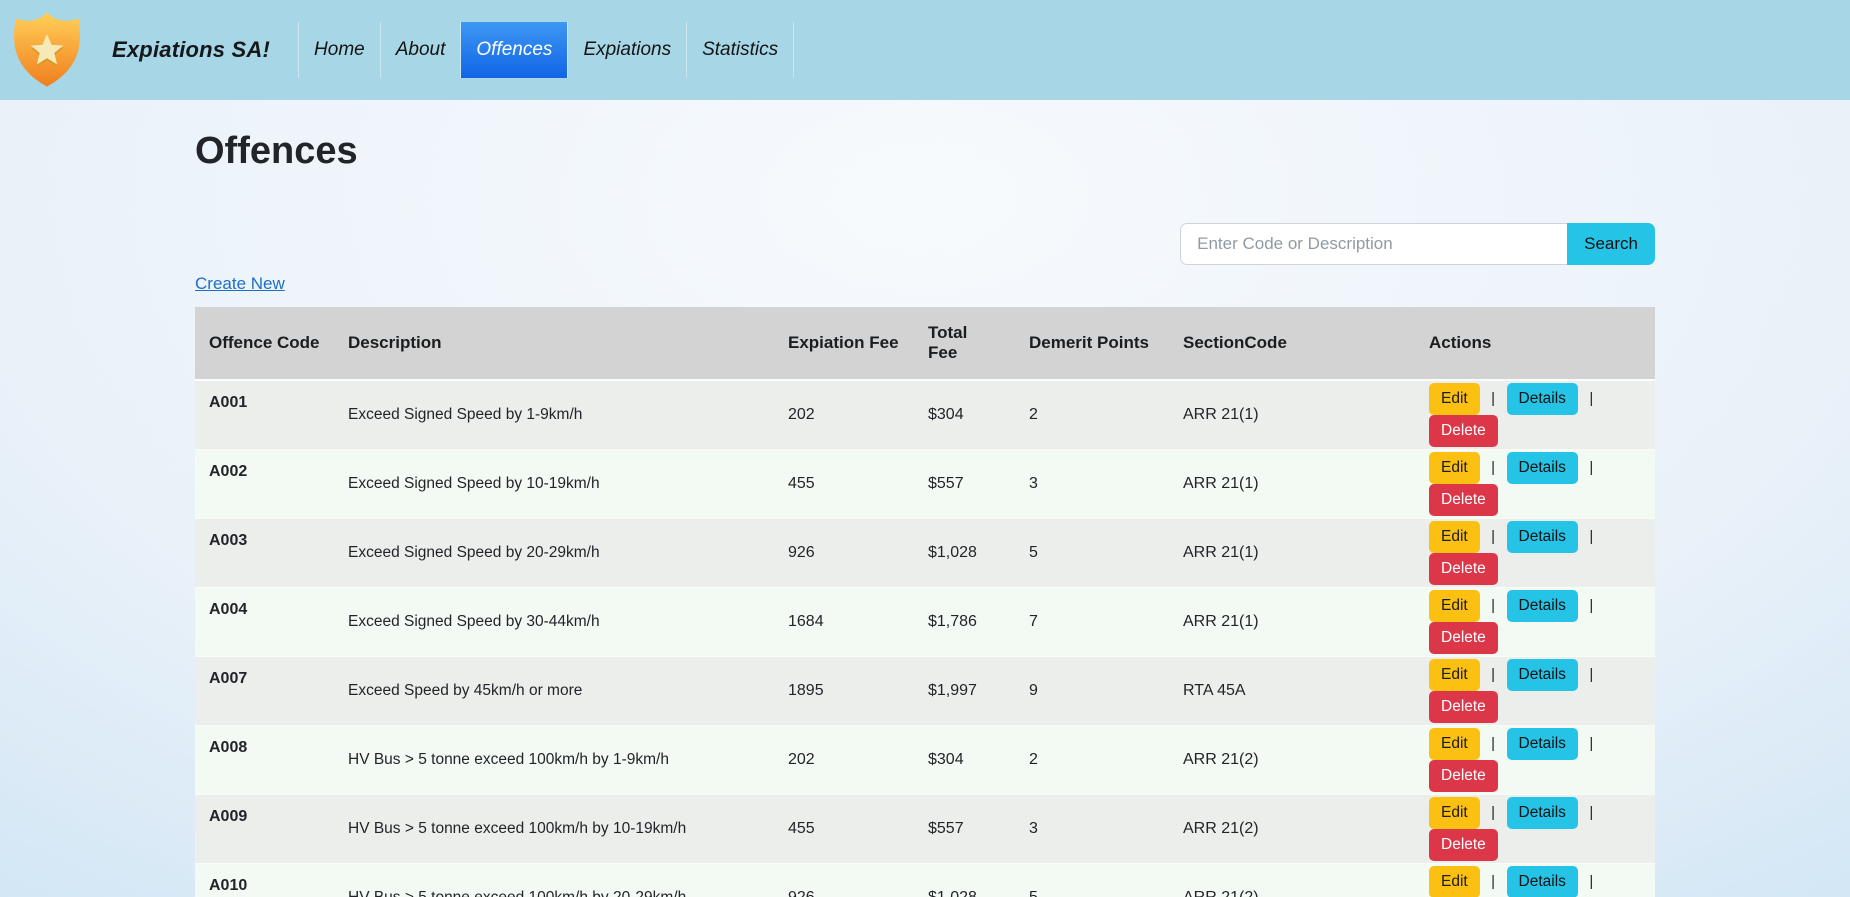 The width and height of the screenshot is (1850, 897). Describe the element at coordinates (1033, 690) in the screenshot. I see `demerit-points-cell: 9` at that location.